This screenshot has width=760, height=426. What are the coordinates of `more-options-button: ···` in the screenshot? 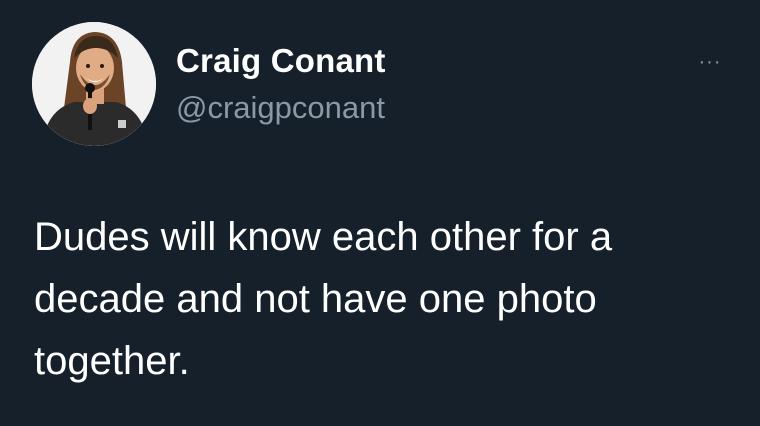 It's located at (710, 62).